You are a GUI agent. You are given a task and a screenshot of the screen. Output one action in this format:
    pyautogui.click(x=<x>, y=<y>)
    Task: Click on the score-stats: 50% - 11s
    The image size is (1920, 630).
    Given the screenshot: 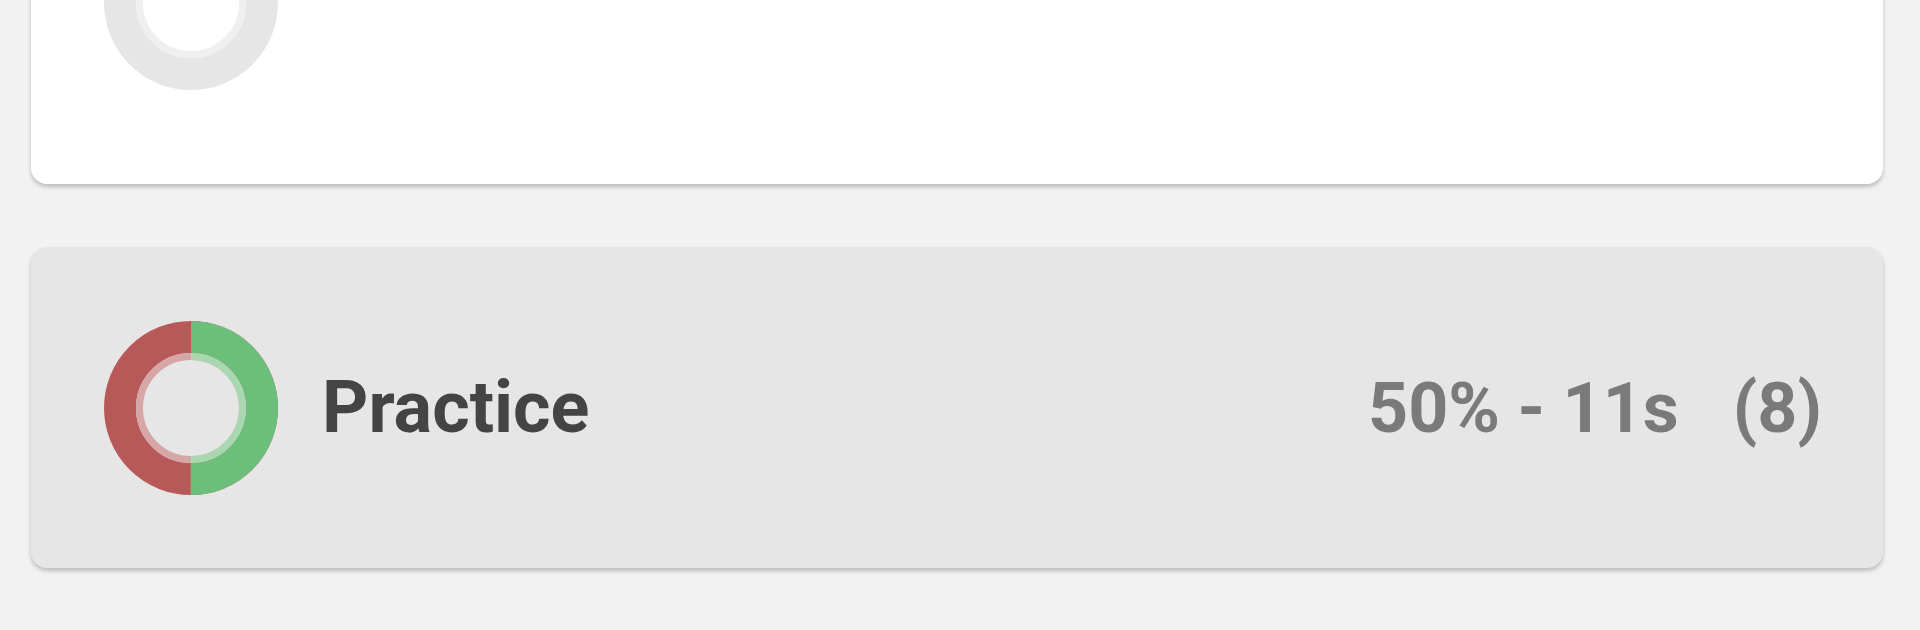 What is the action you would take?
    pyautogui.click(x=1523, y=407)
    